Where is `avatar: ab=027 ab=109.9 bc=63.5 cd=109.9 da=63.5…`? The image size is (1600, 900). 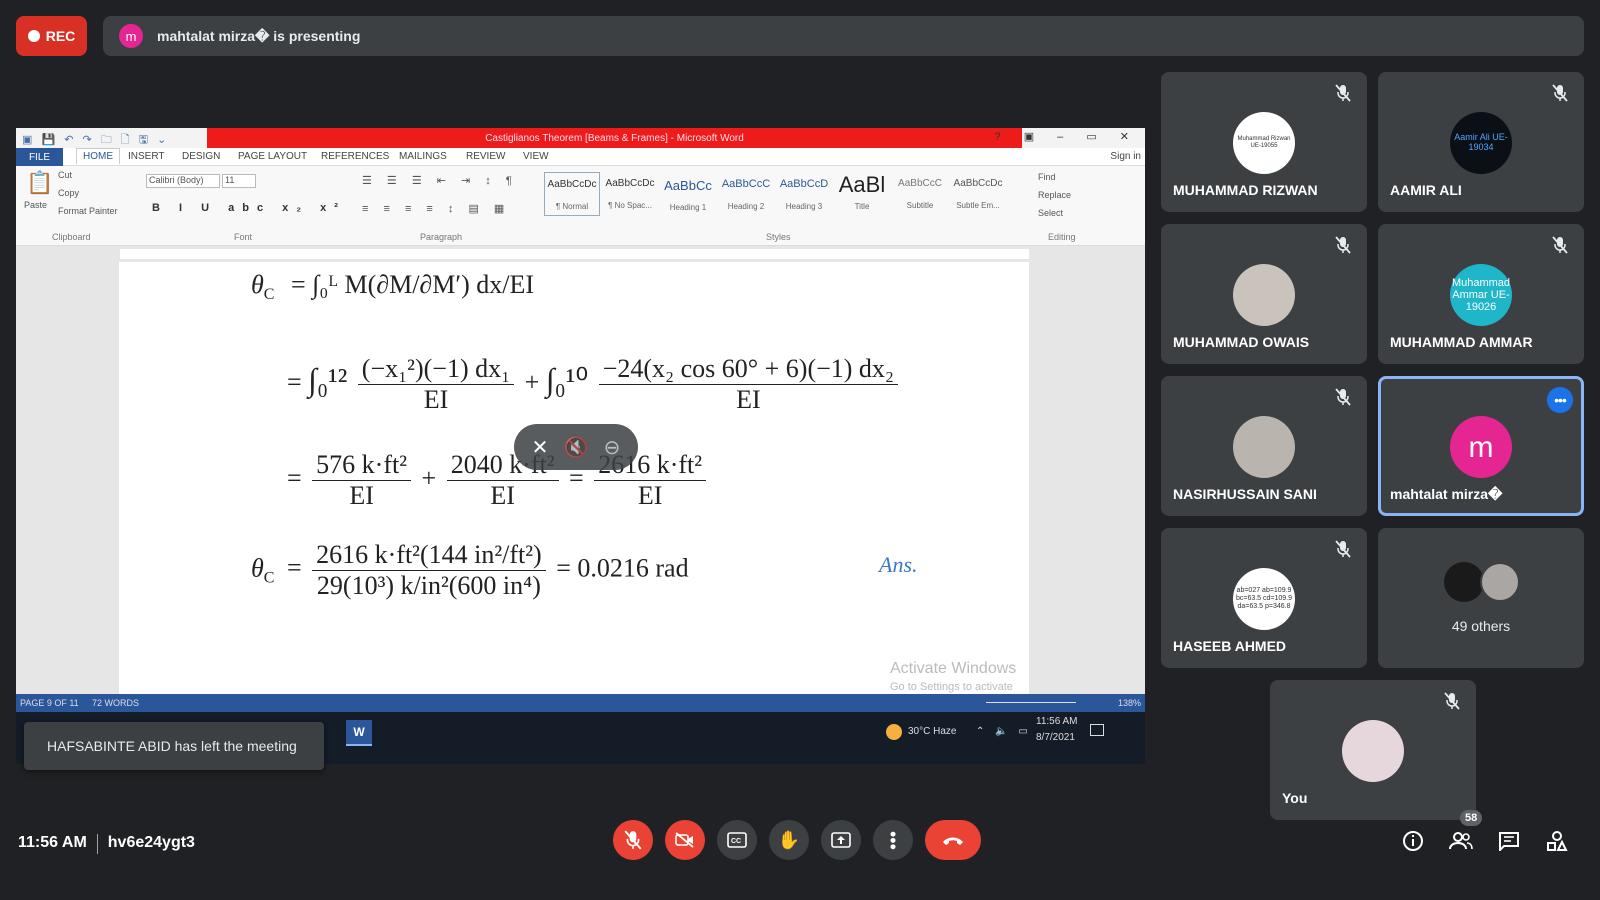
avatar: ab=027 ab=109.9 bc=63.5 cd=109.9 da=63.5… is located at coordinates (1264, 599).